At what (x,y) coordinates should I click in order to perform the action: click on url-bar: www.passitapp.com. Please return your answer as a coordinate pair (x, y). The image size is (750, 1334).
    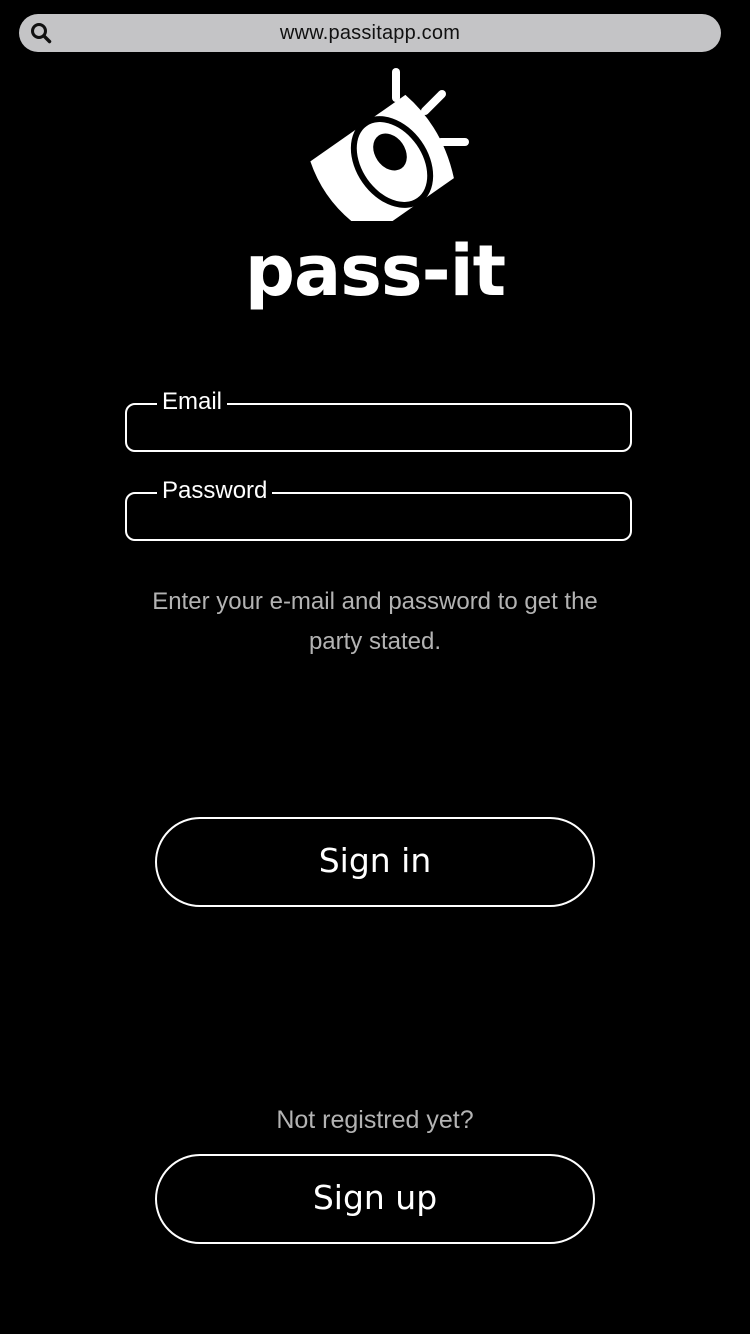
    Looking at the image, I should click on (370, 33).